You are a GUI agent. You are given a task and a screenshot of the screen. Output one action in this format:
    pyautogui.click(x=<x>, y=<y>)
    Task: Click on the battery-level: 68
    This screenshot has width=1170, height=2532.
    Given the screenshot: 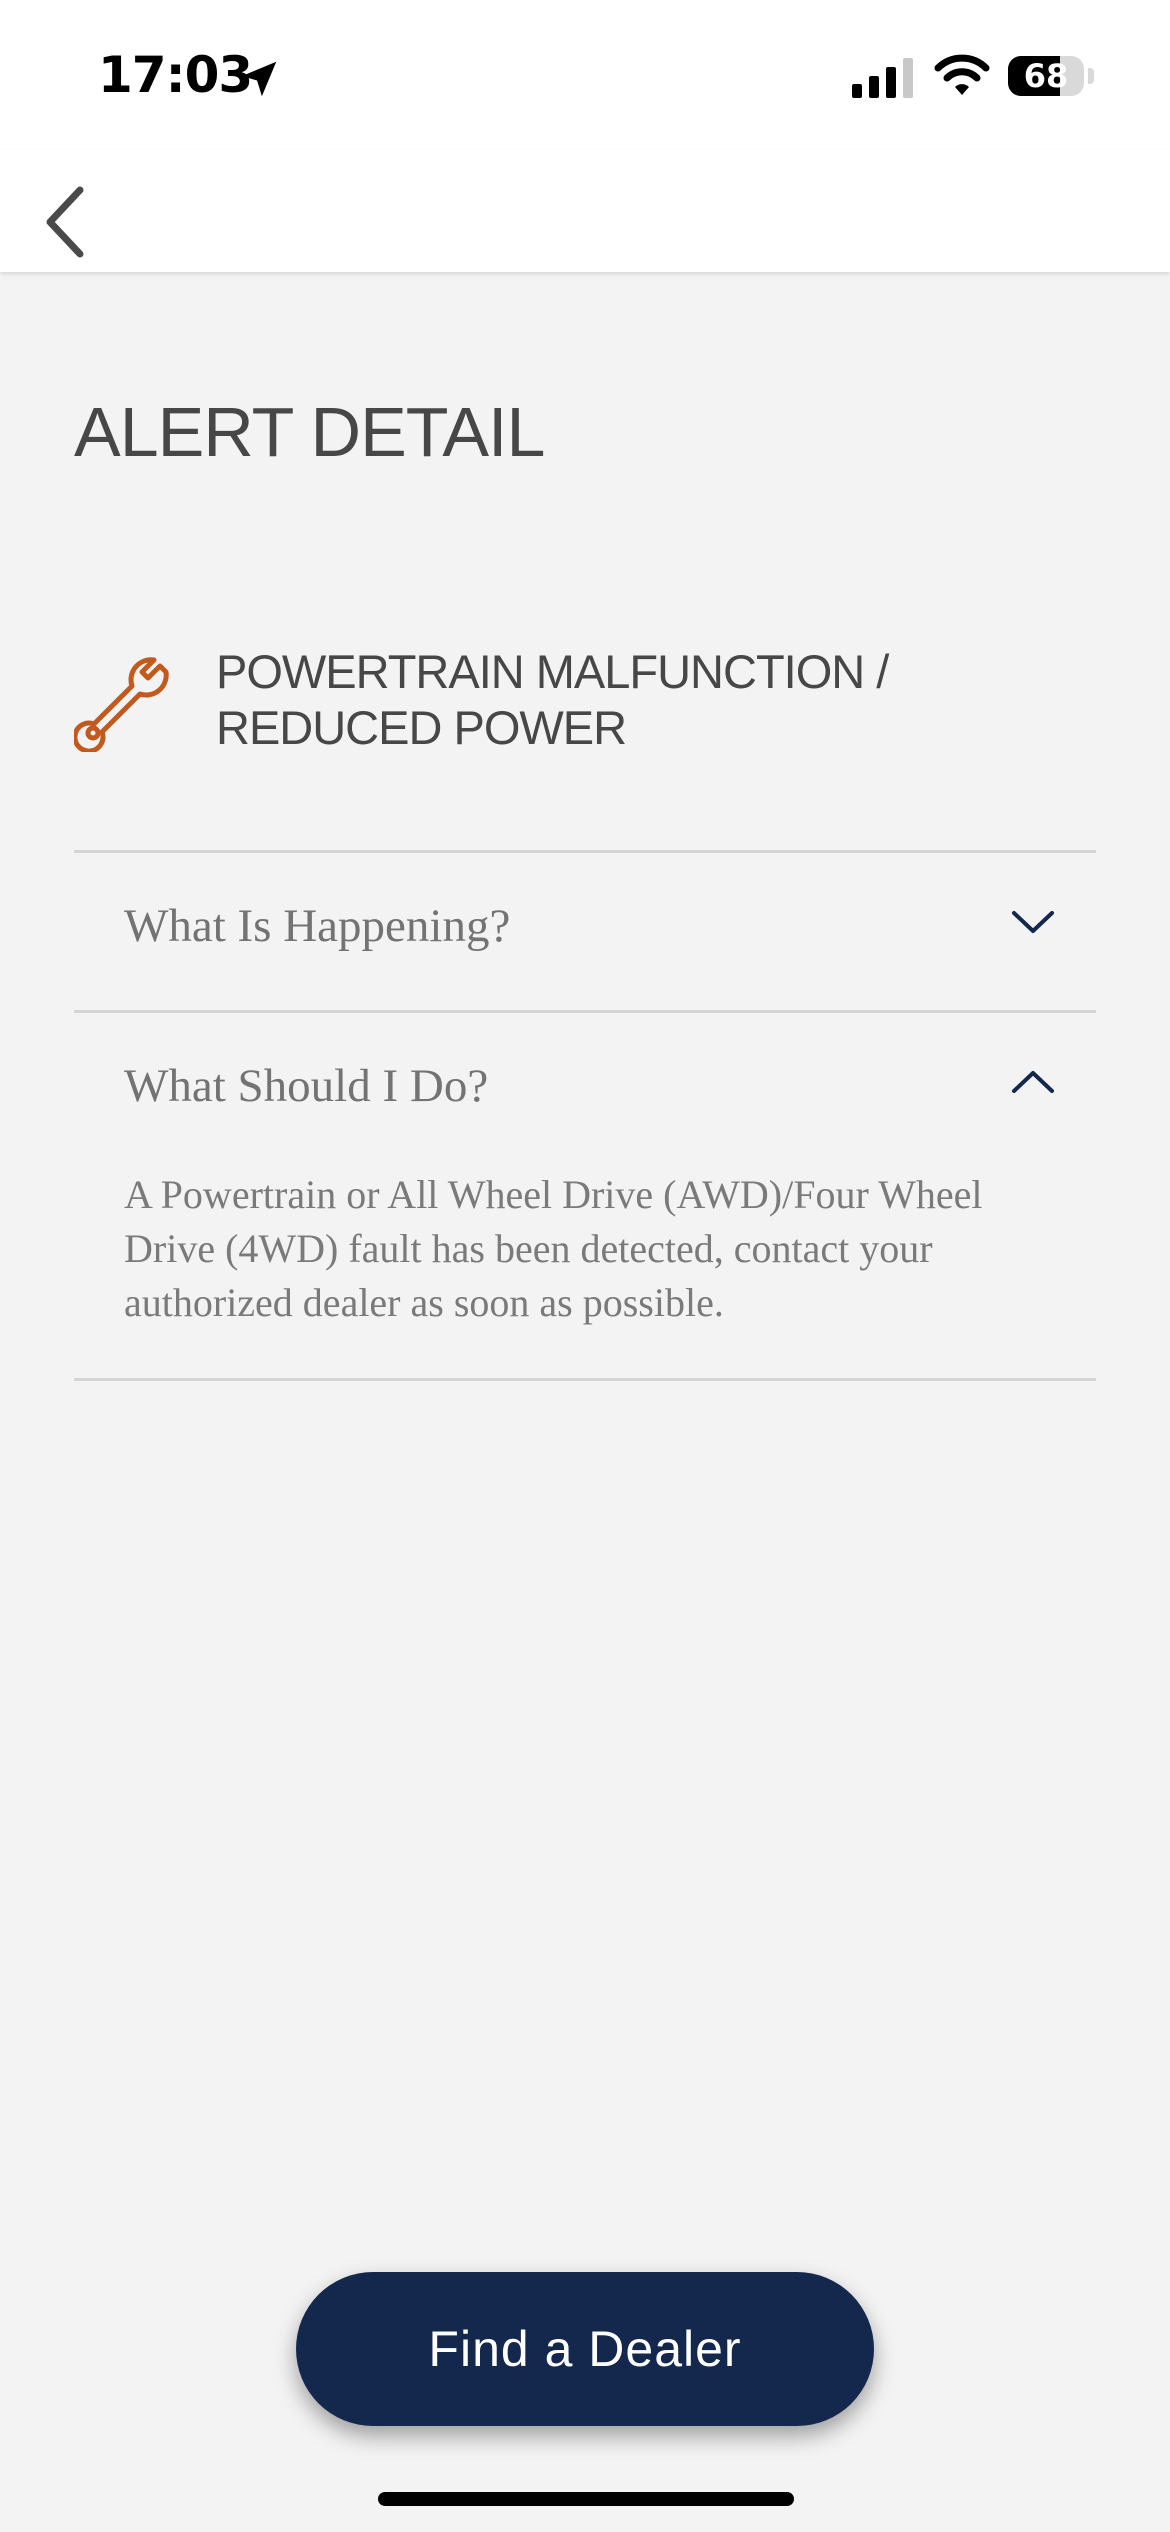 What is the action you would take?
    pyautogui.click(x=1046, y=76)
    